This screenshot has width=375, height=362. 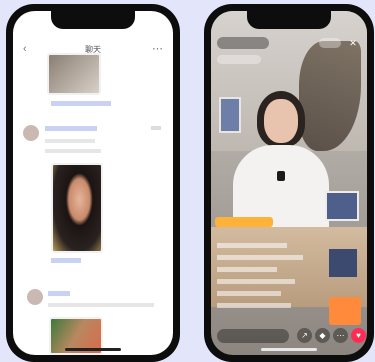 I want to click on viewer-avatars, so click(x=330, y=43).